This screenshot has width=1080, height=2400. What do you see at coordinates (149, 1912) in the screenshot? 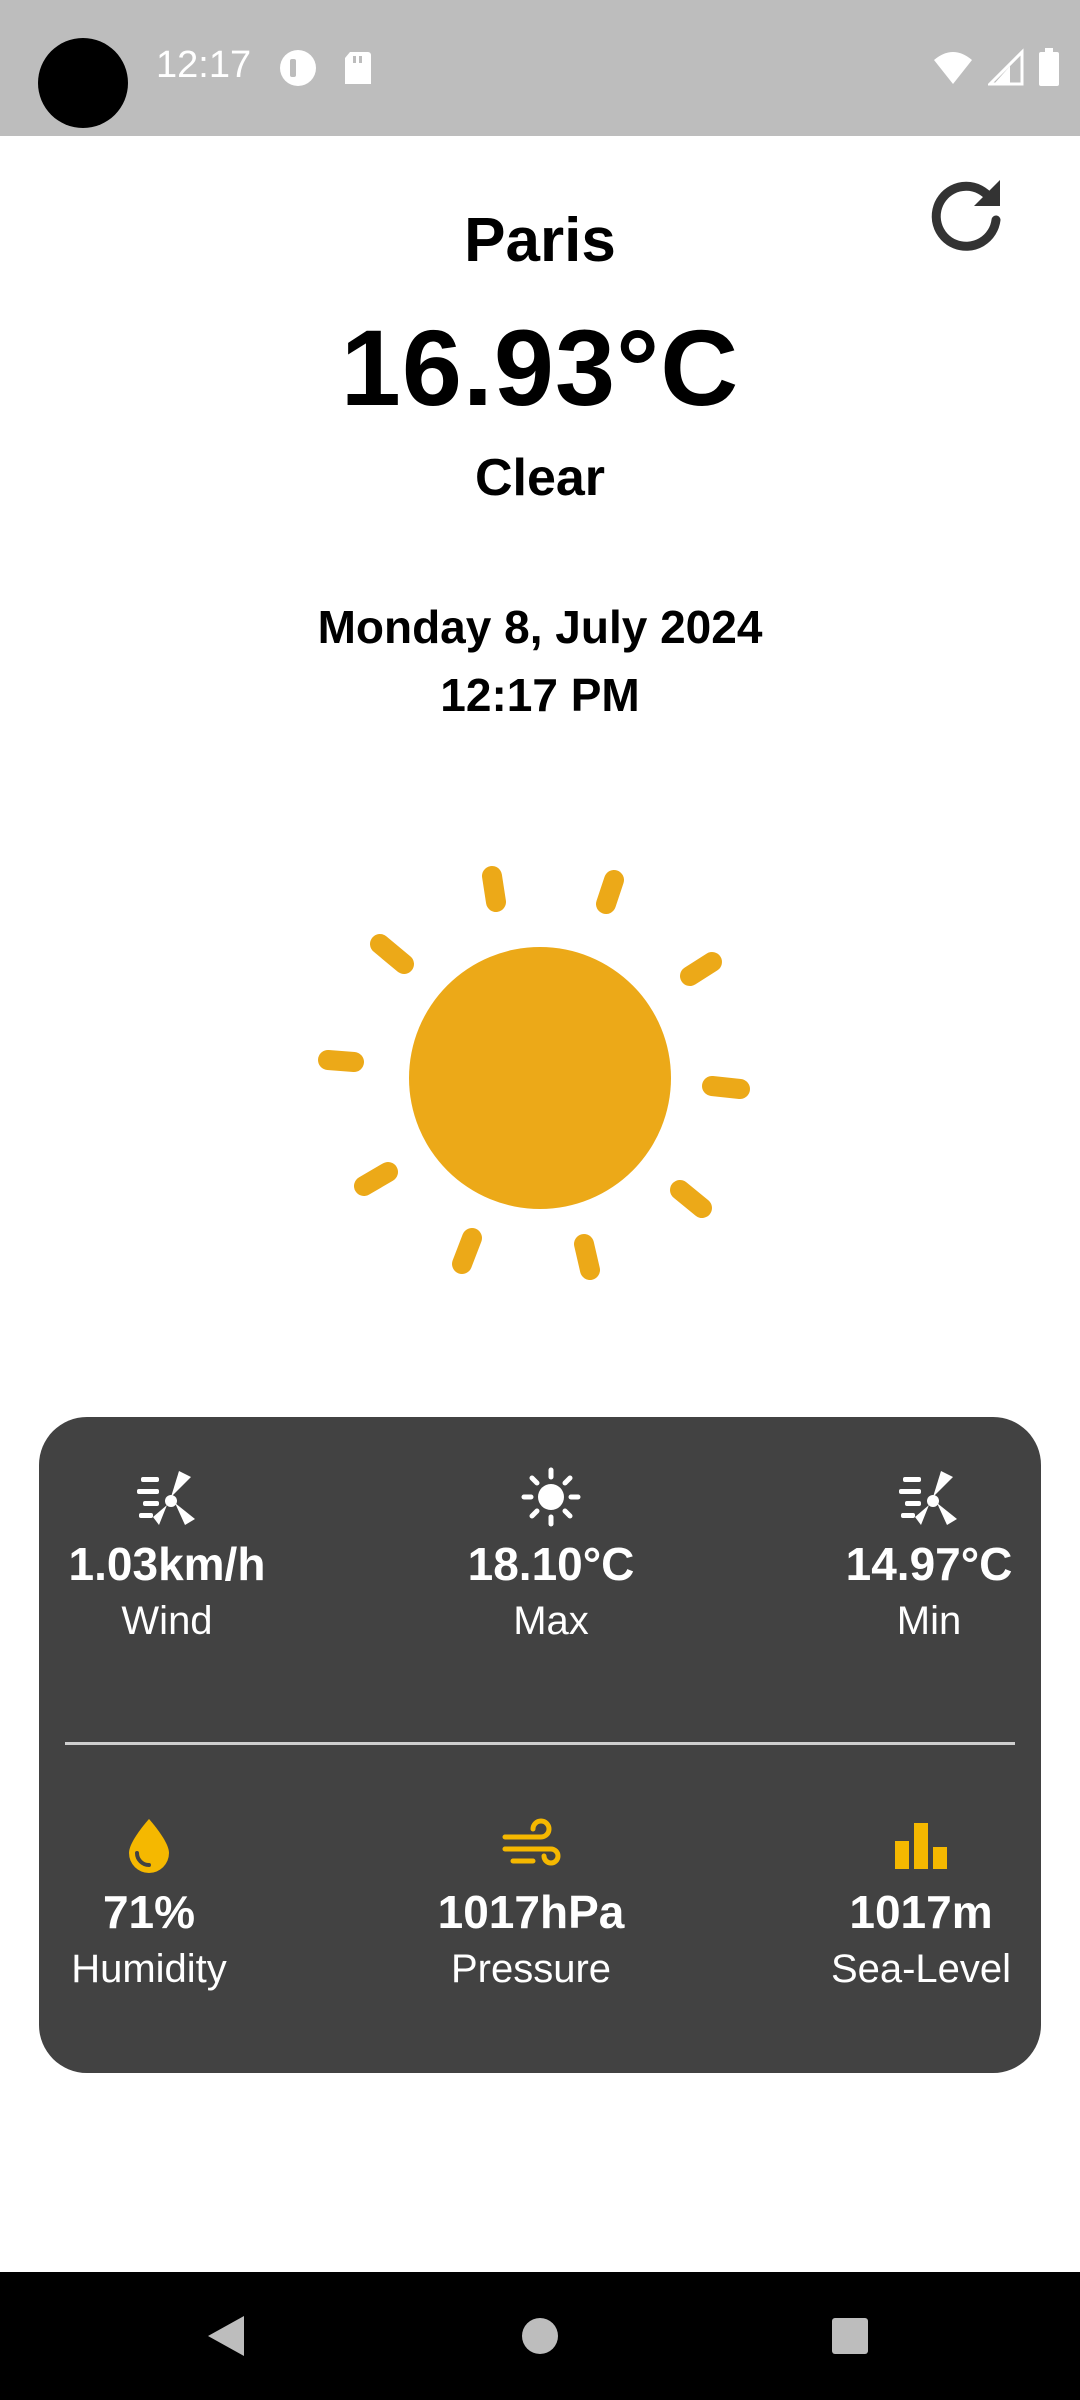
I see `humidity-value: 71%` at bounding box center [149, 1912].